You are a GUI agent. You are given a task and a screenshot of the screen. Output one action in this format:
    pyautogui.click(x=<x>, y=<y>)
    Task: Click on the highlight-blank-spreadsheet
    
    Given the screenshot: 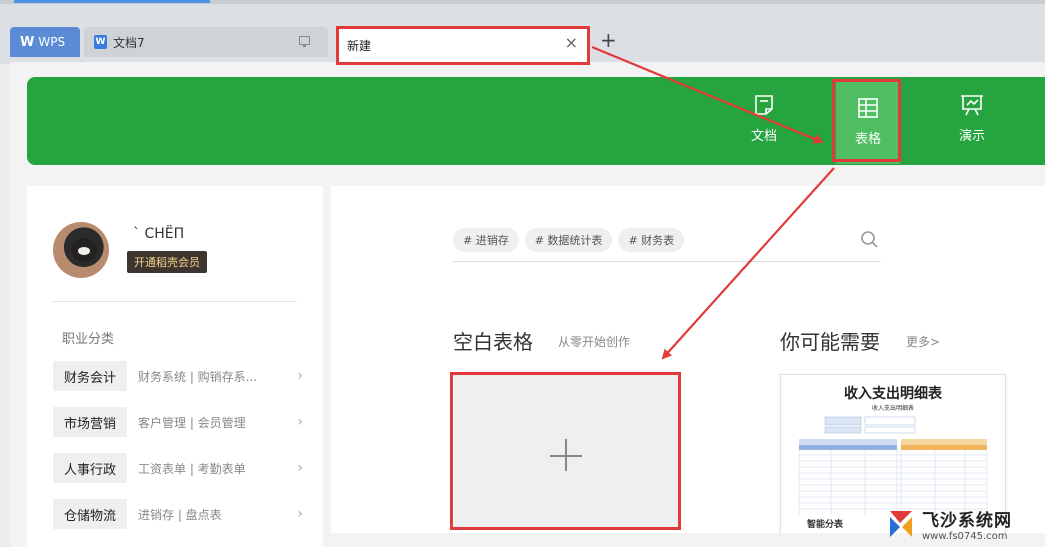 What is the action you would take?
    pyautogui.click(x=565, y=451)
    